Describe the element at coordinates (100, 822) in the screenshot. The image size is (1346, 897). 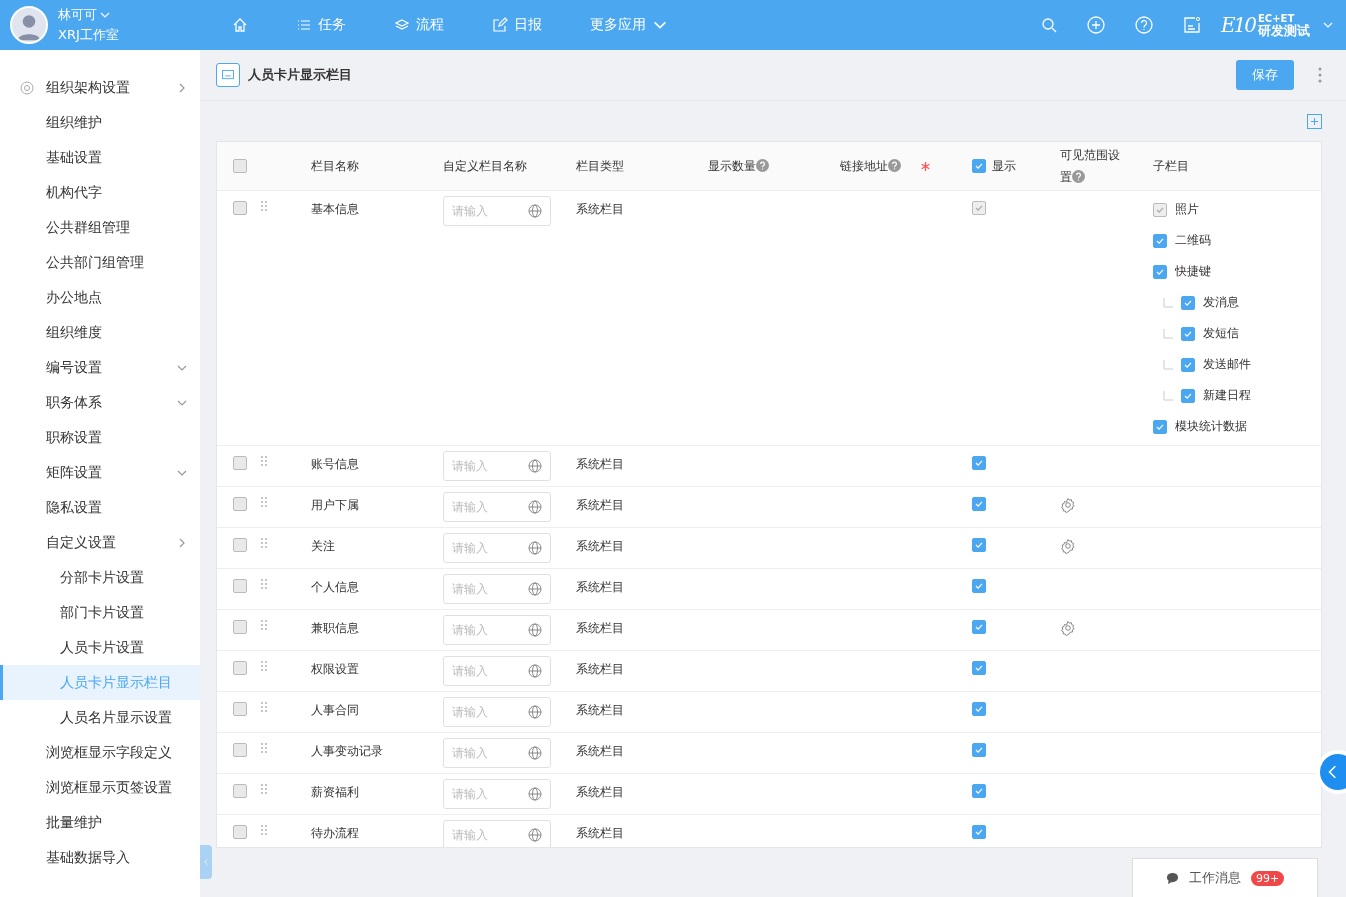
I see `sidebar-item: 批量维护` at that location.